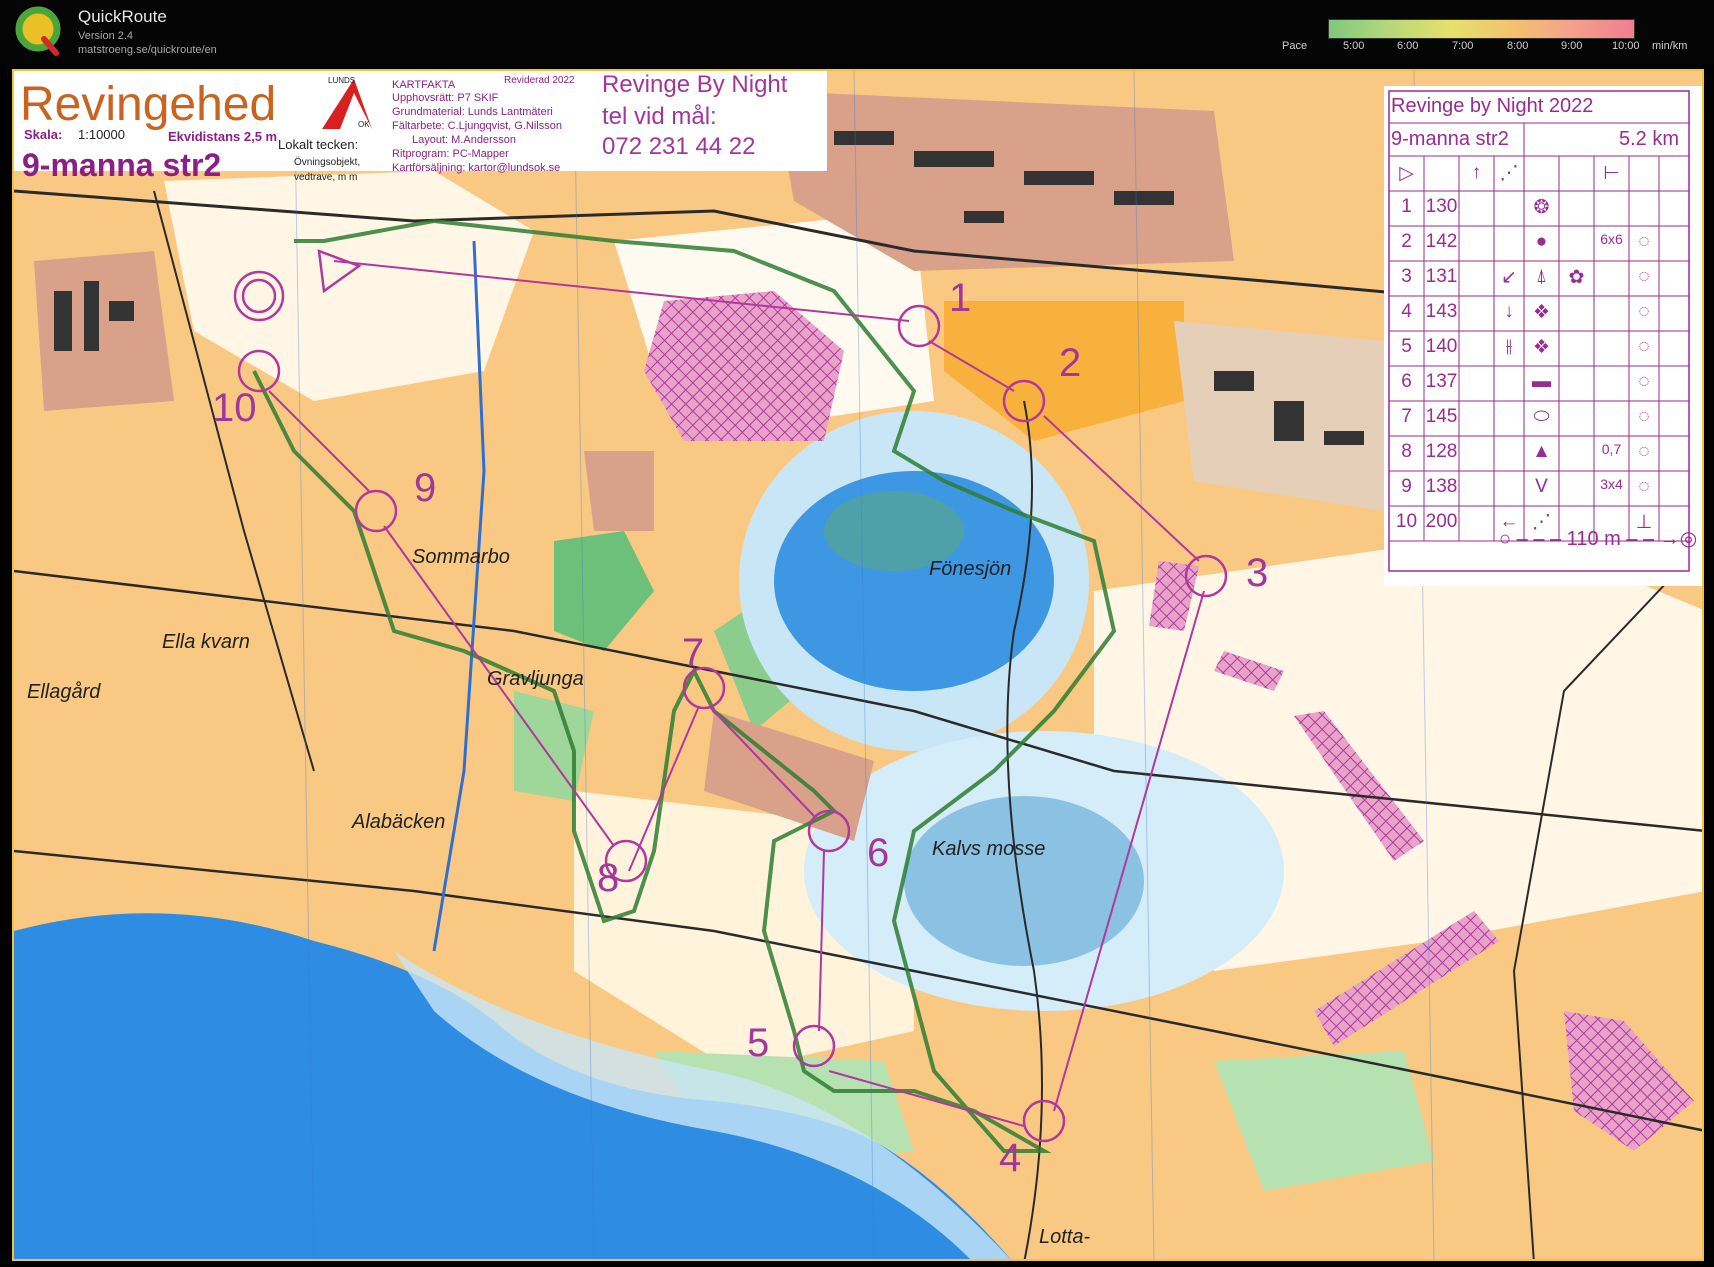  I want to click on kartfakta-title: KARTFAKTA, so click(424, 85).